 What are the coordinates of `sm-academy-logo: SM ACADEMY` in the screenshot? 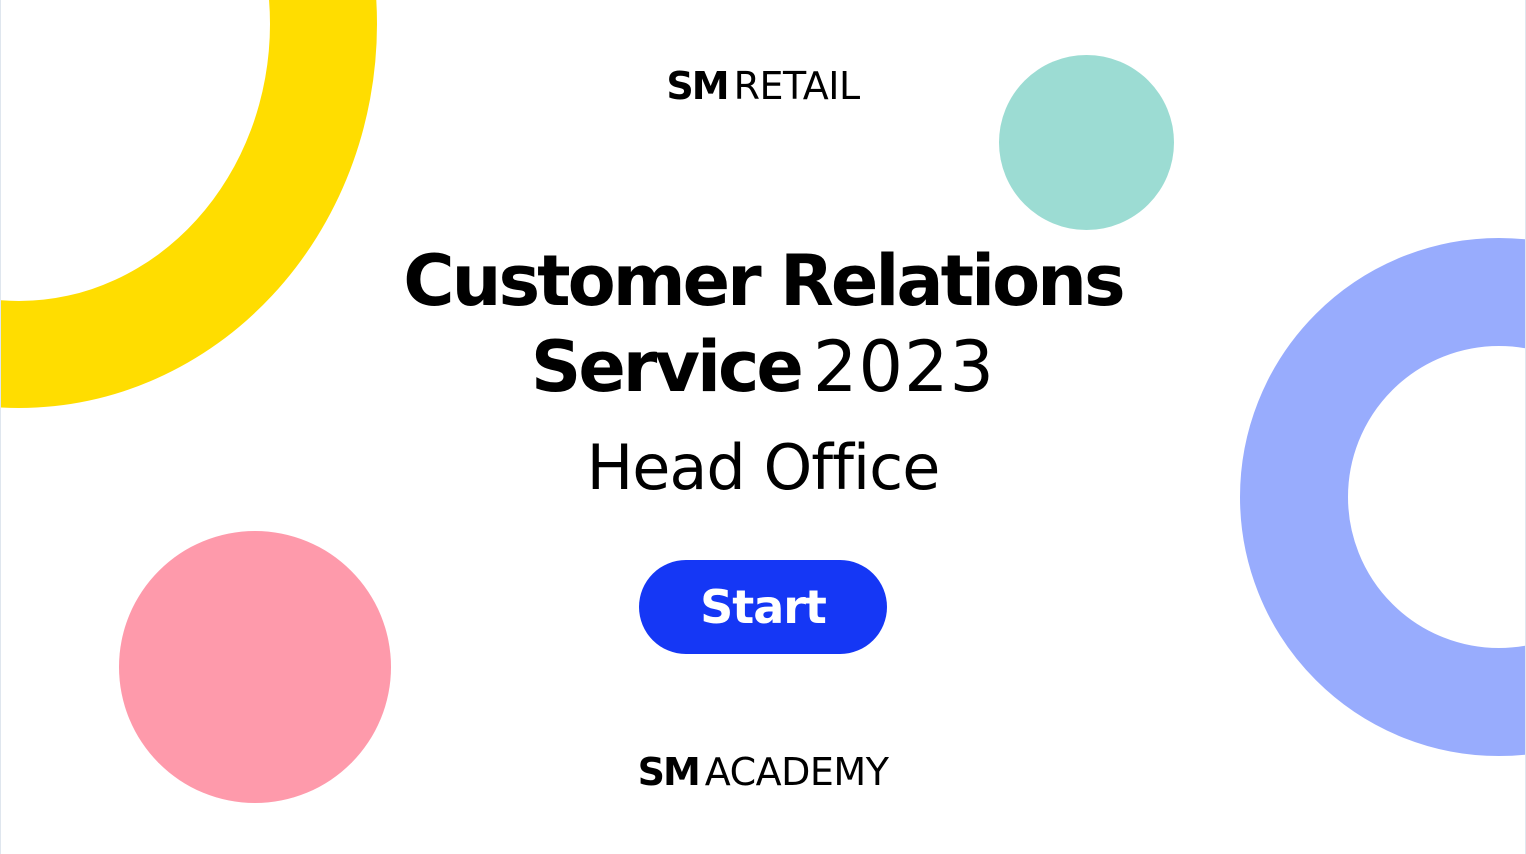 It's located at (763, 772).